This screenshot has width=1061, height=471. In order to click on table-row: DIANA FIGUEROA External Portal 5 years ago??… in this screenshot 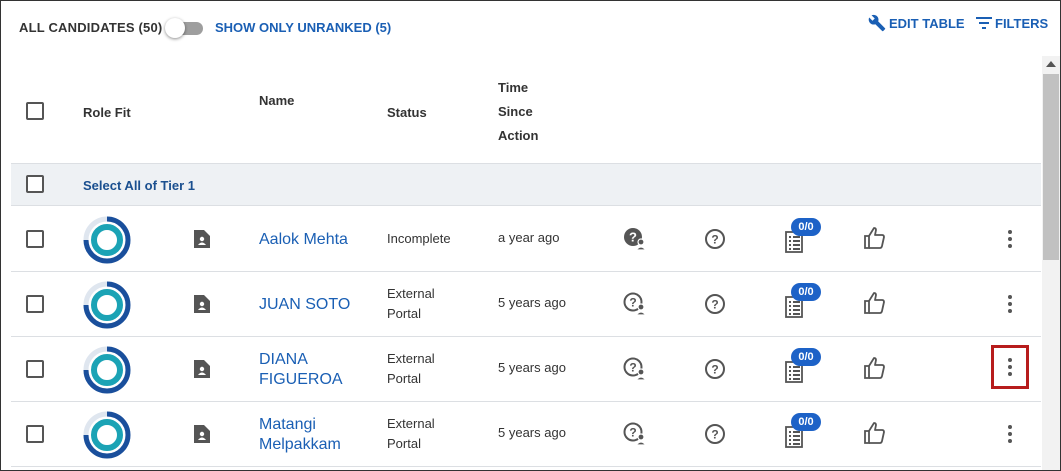, I will do `click(526, 369)`.